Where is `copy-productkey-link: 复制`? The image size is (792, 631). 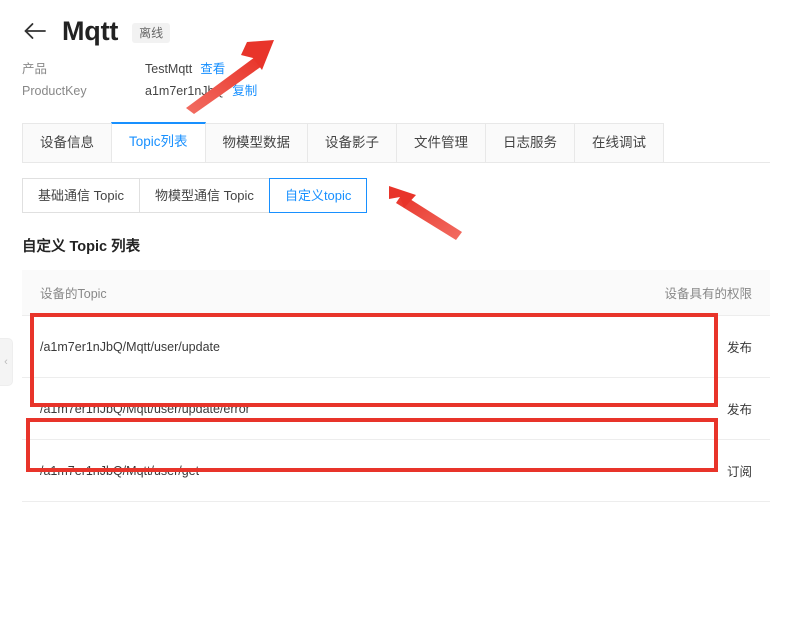
copy-productkey-link: 复制 is located at coordinates (244, 89).